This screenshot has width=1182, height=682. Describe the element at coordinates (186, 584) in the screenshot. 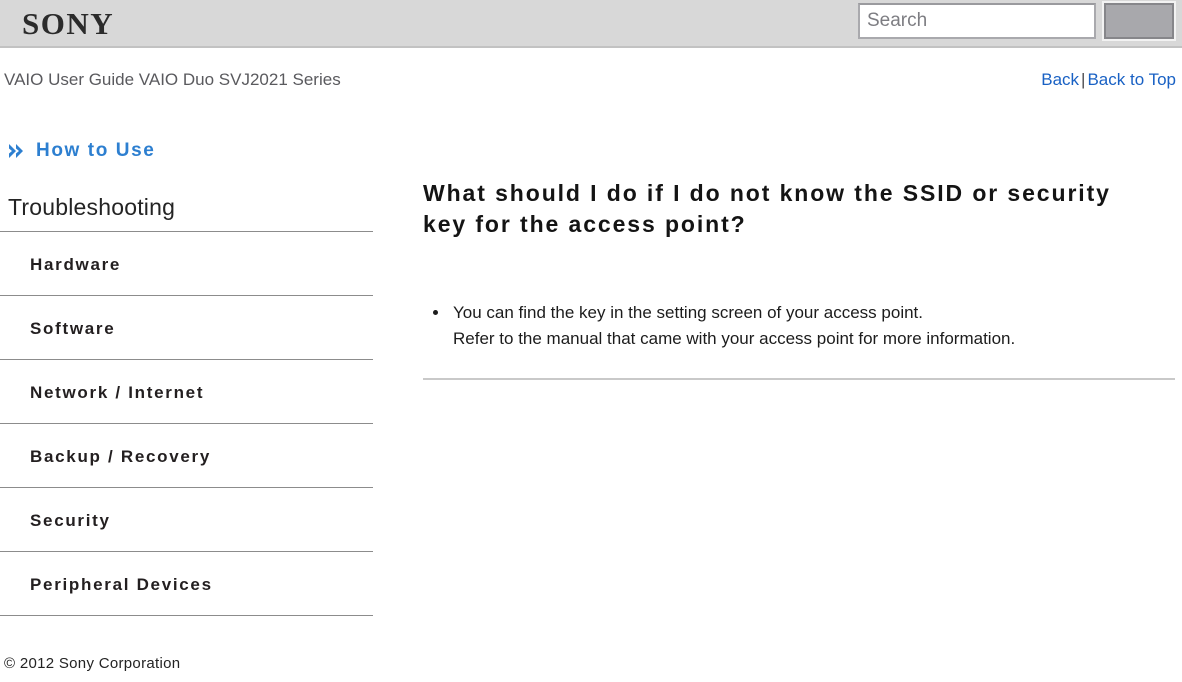

I see `sidebar-item-peripheral-devices: Peripheral Devices` at that location.